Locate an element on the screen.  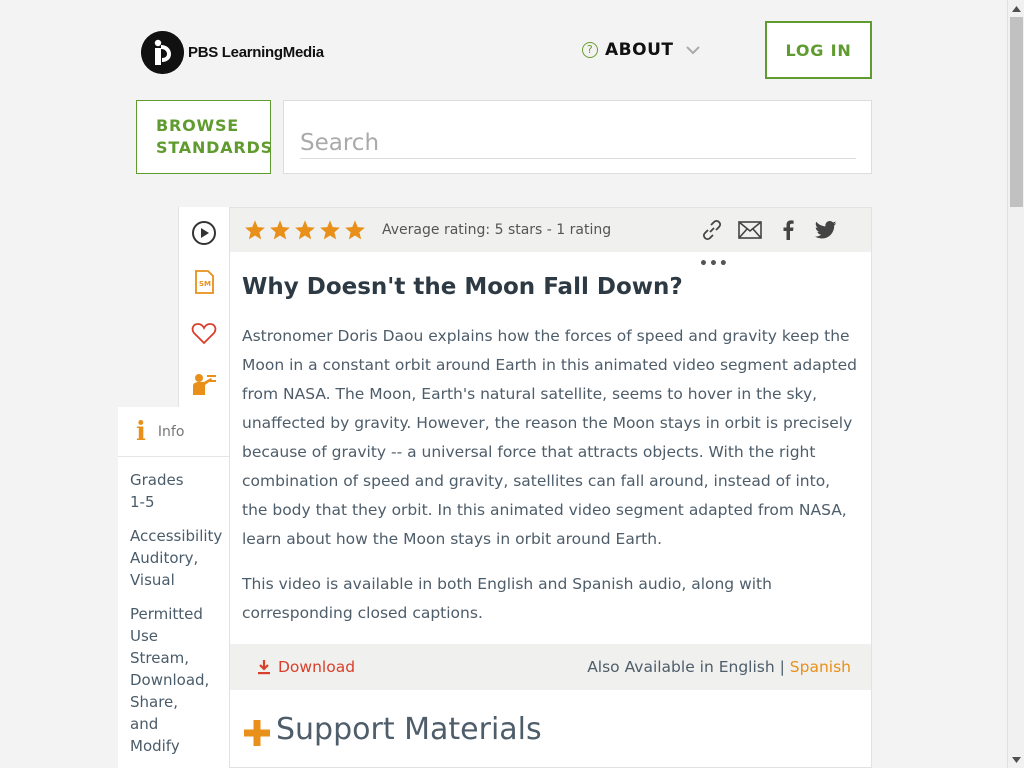
scrollbar-thumb is located at coordinates (1016, 112).